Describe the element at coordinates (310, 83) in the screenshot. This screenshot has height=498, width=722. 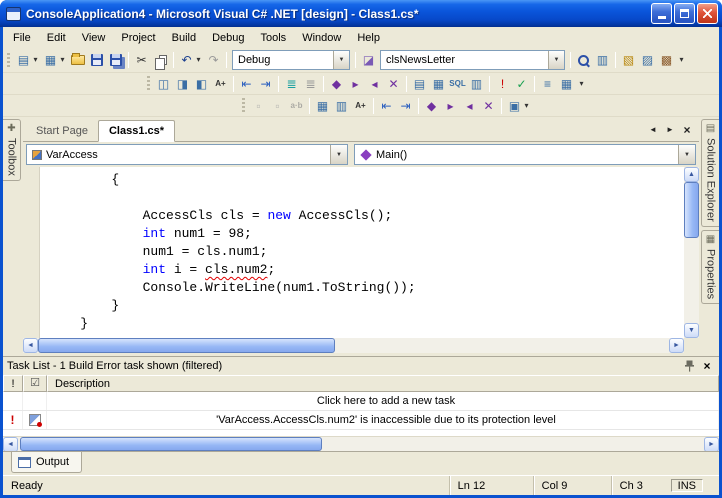
I see `uncomment-selection-icon: ≣` at that location.